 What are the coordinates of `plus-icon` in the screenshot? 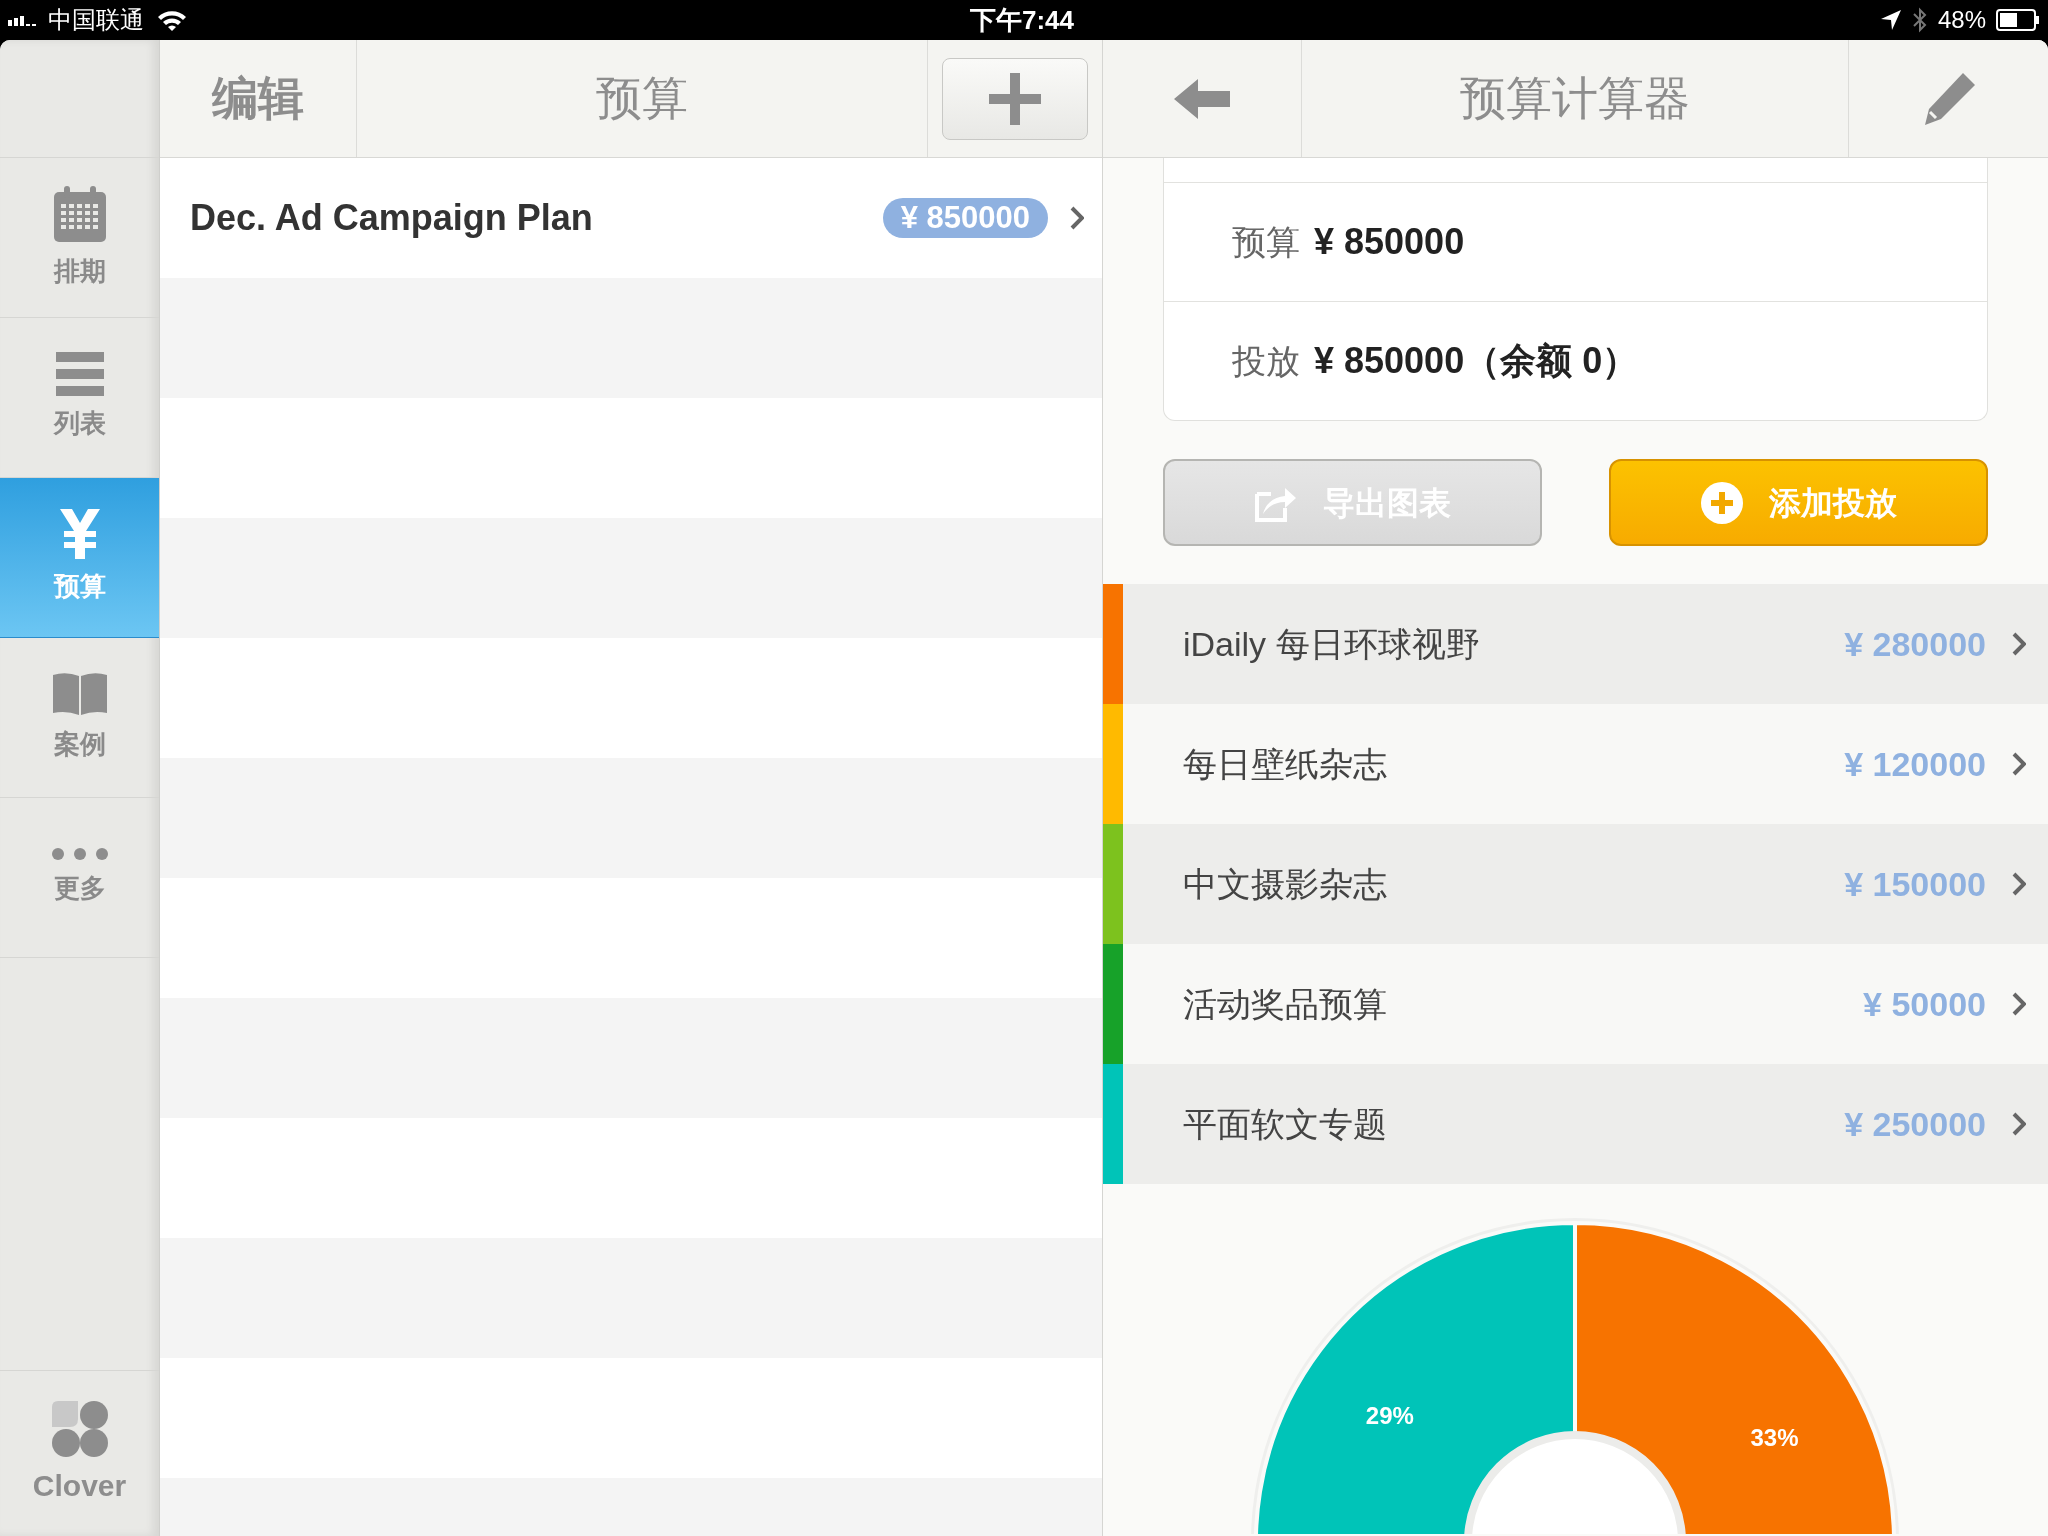 It's located at (1015, 98).